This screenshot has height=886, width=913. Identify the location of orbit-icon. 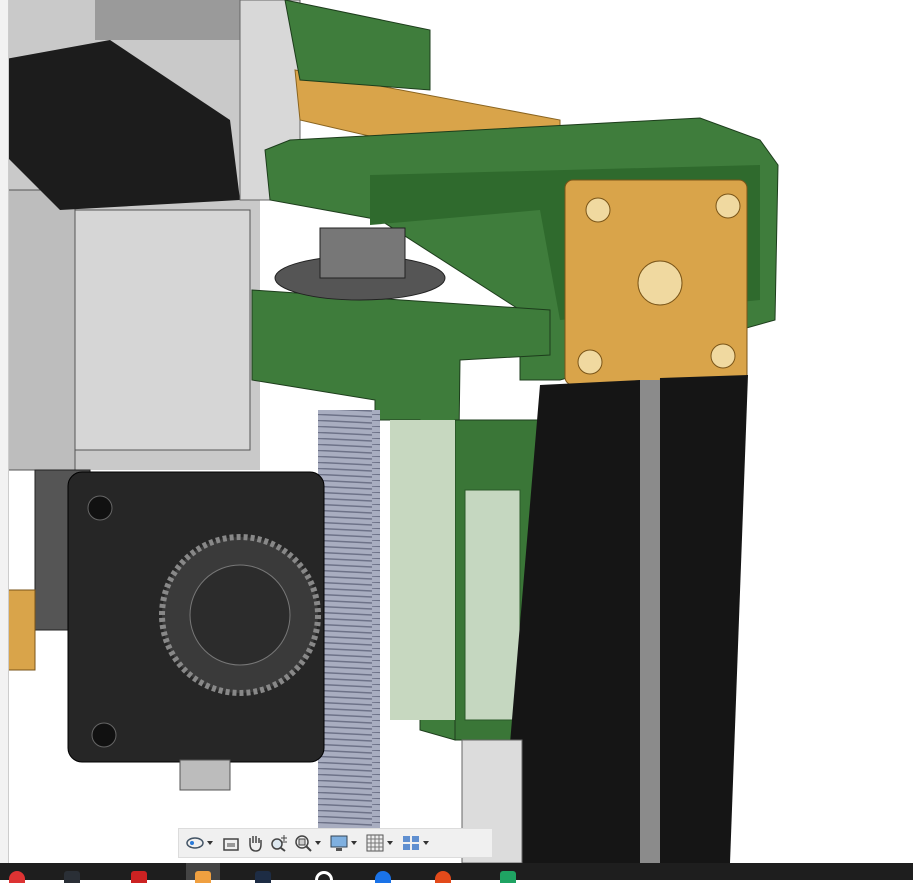
(195, 843).